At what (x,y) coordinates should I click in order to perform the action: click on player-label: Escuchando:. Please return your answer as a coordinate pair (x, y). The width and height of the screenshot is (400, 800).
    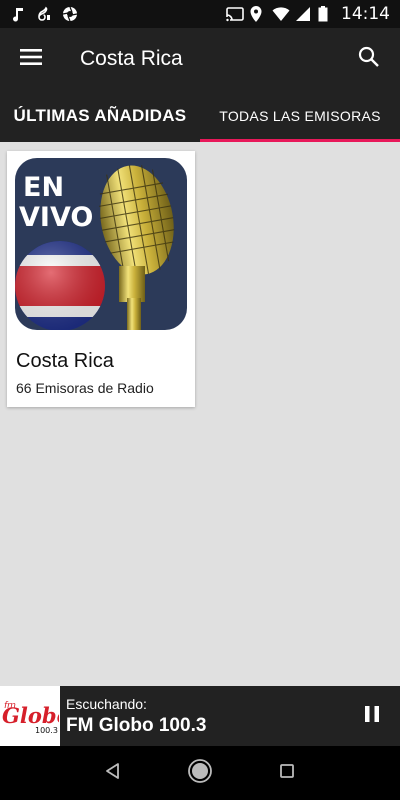
    Looking at the image, I should click on (106, 703).